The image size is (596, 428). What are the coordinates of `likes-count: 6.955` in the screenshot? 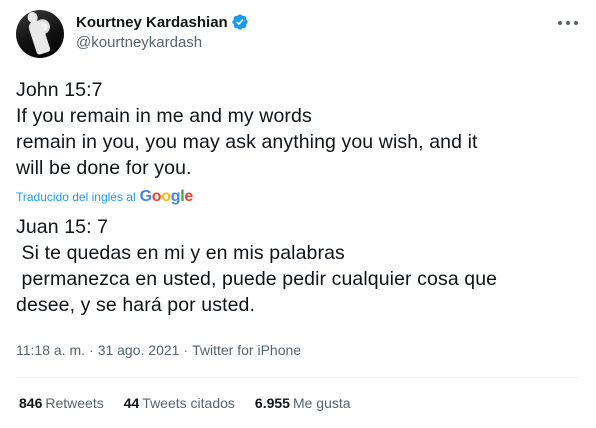 It's located at (272, 403).